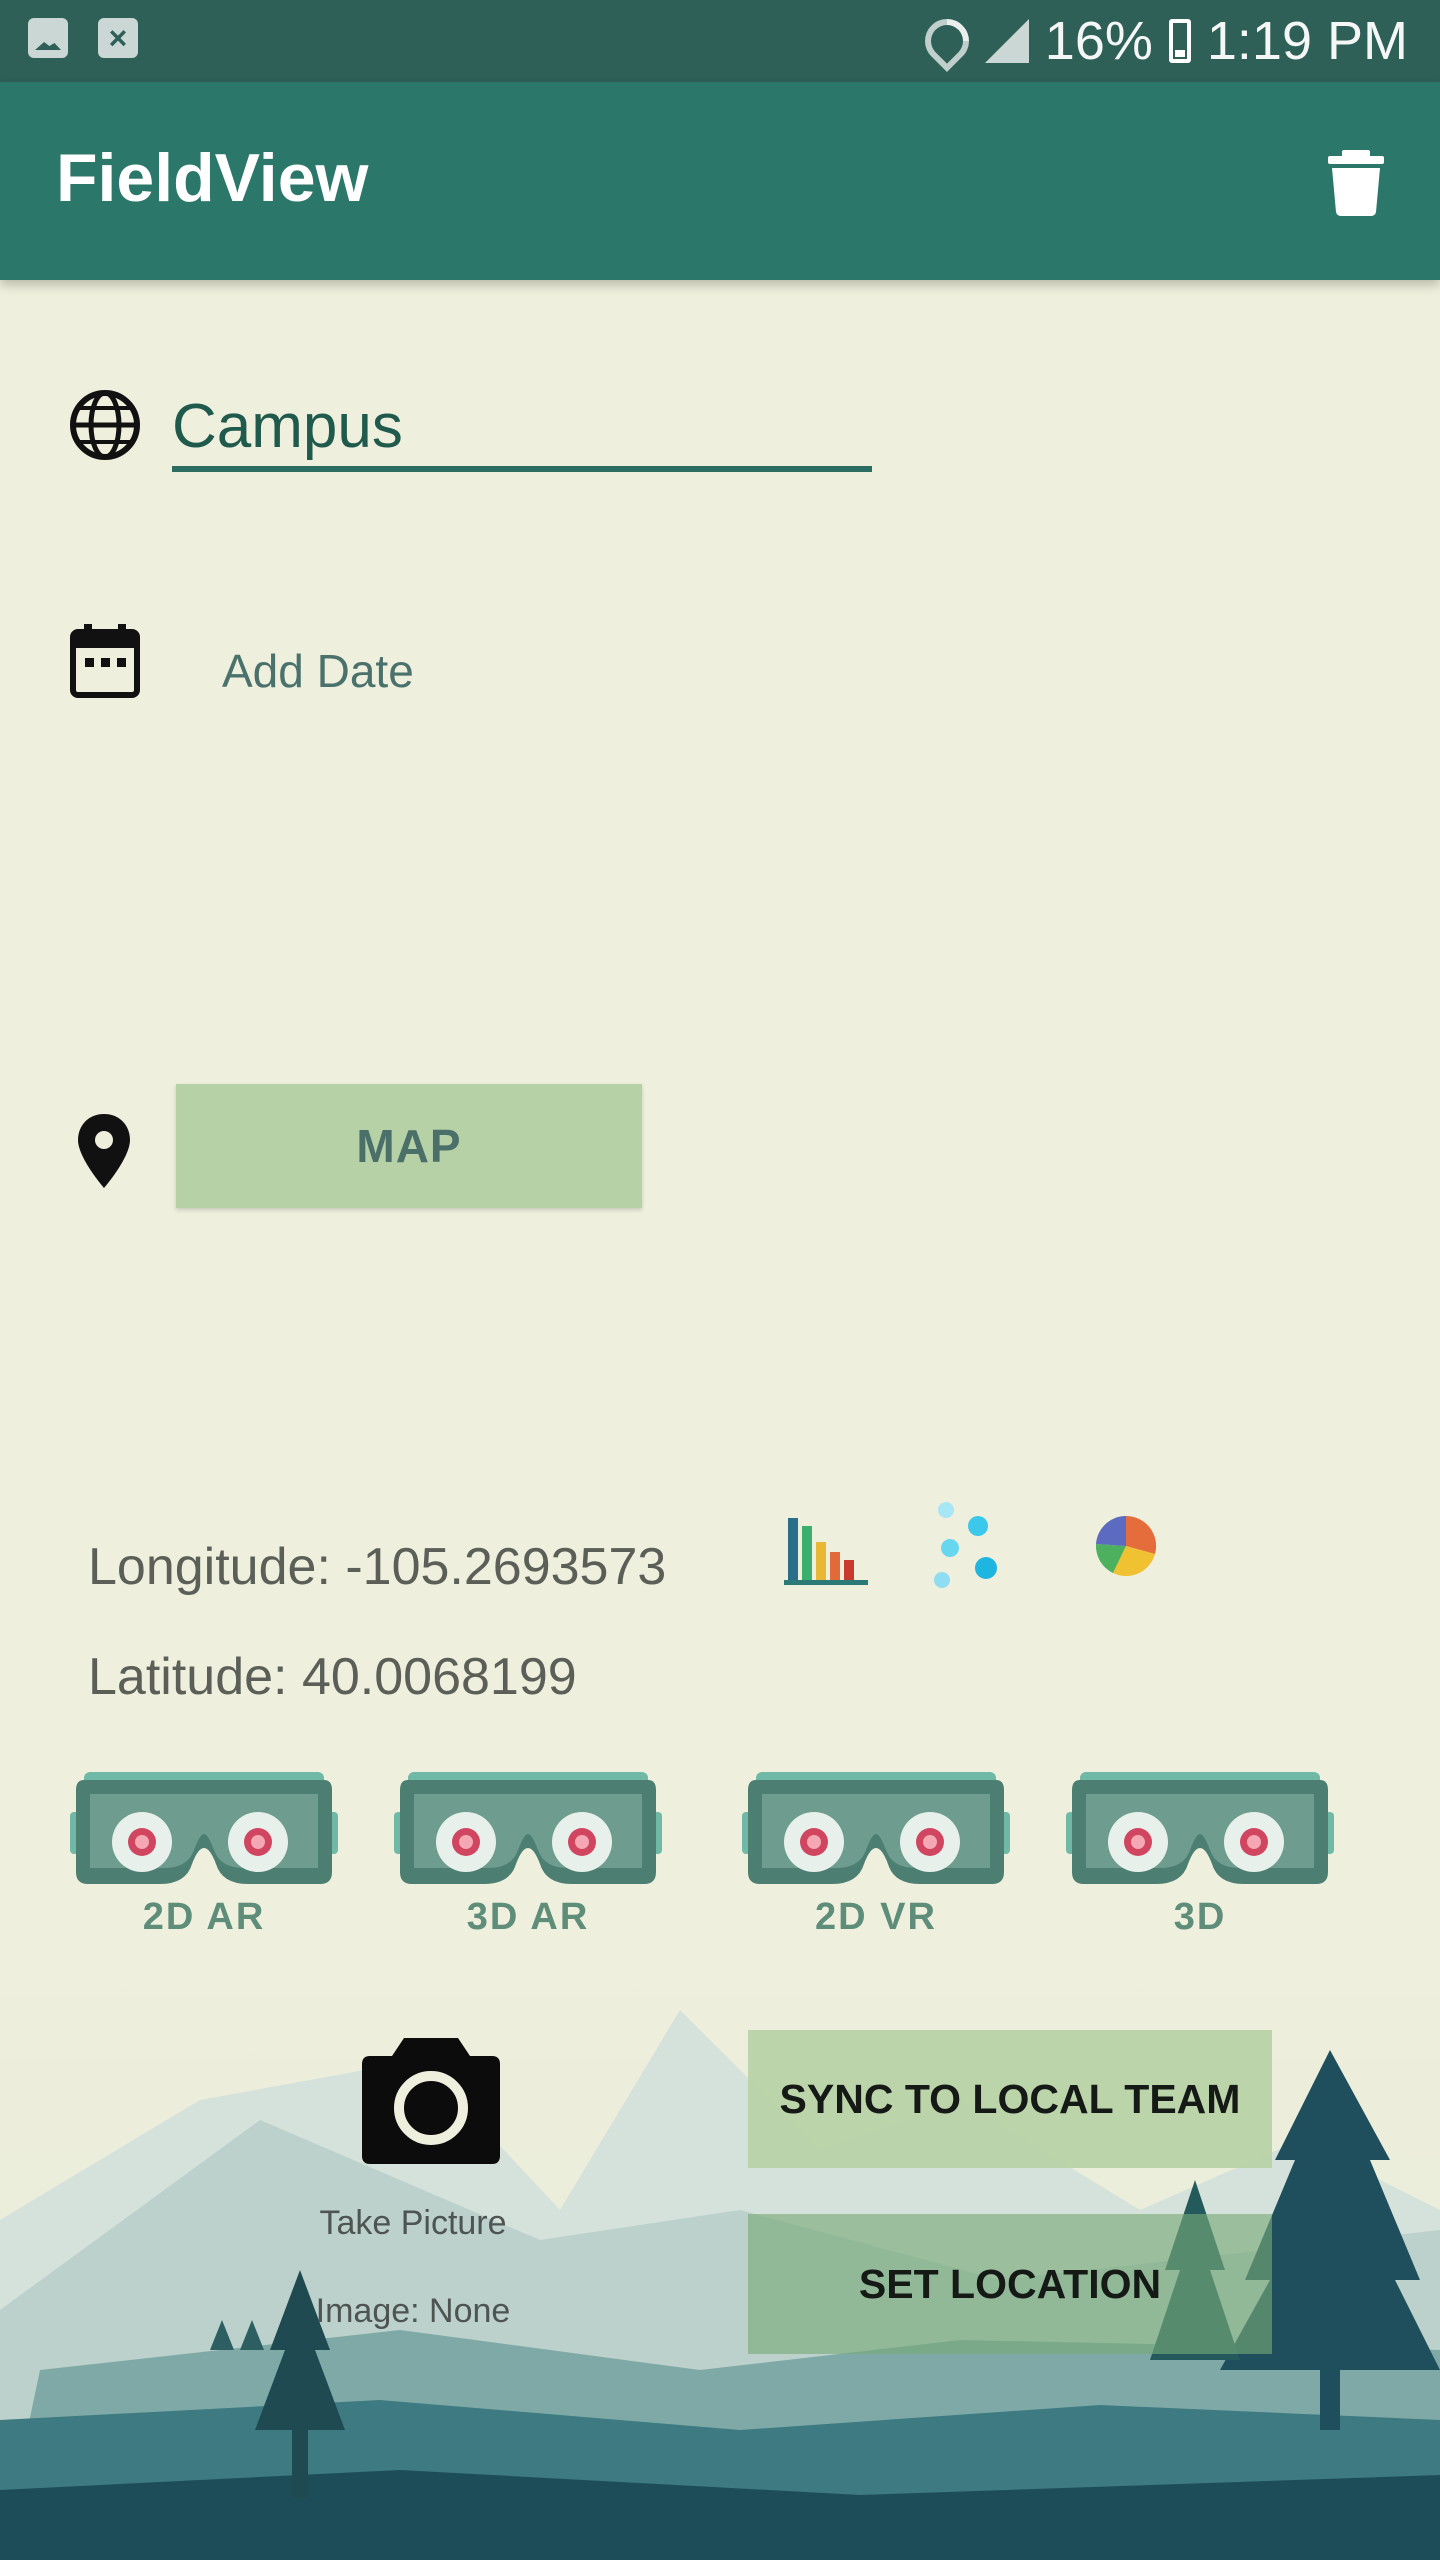  What do you see at coordinates (972, 1546) in the screenshot?
I see `scatter-plot-icon` at bounding box center [972, 1546].